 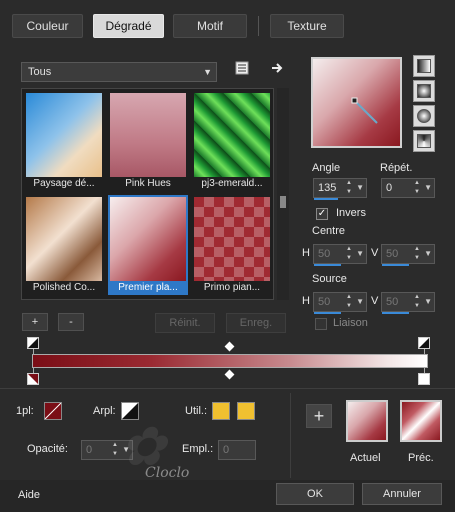 What do you see at coordinates (356, 102) in the screenshot?
I see `gradient-preview` at bounding box center [356, 102].